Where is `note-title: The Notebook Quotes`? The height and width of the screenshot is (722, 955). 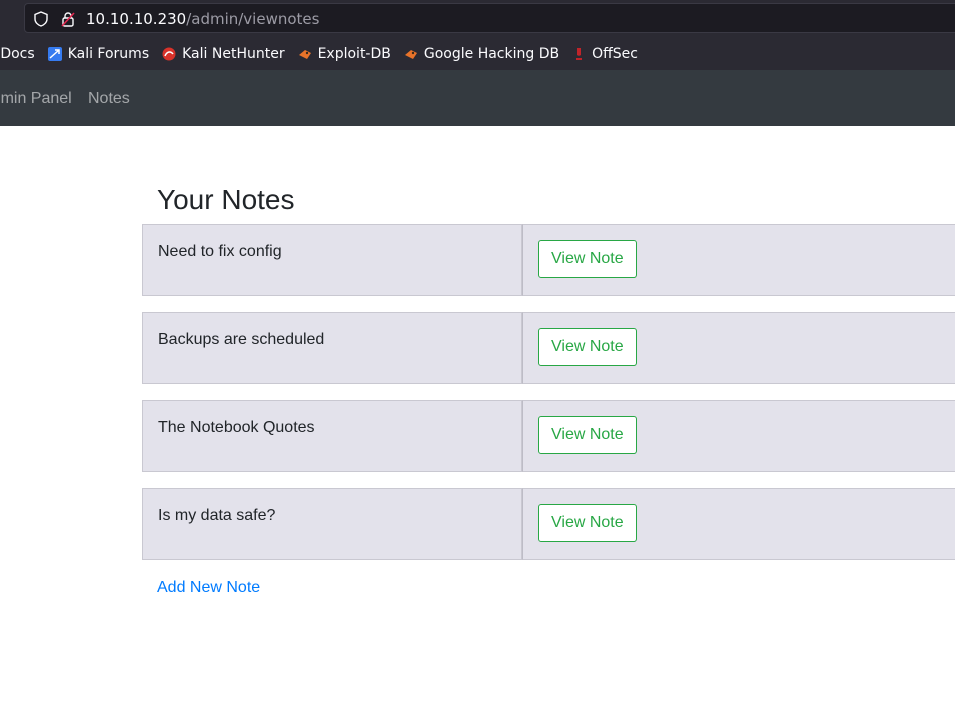
note-title: The Notebook Quotes is located at coordinates (332, 436).